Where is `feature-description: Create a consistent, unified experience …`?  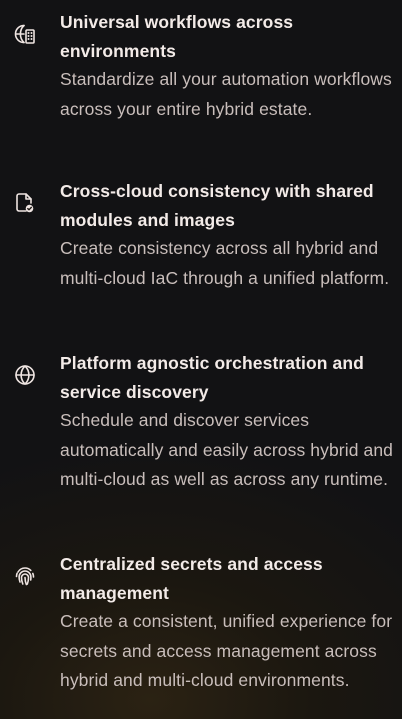 feature-description: Create a consistent, unified experience … is located at coordinates (226, 650).